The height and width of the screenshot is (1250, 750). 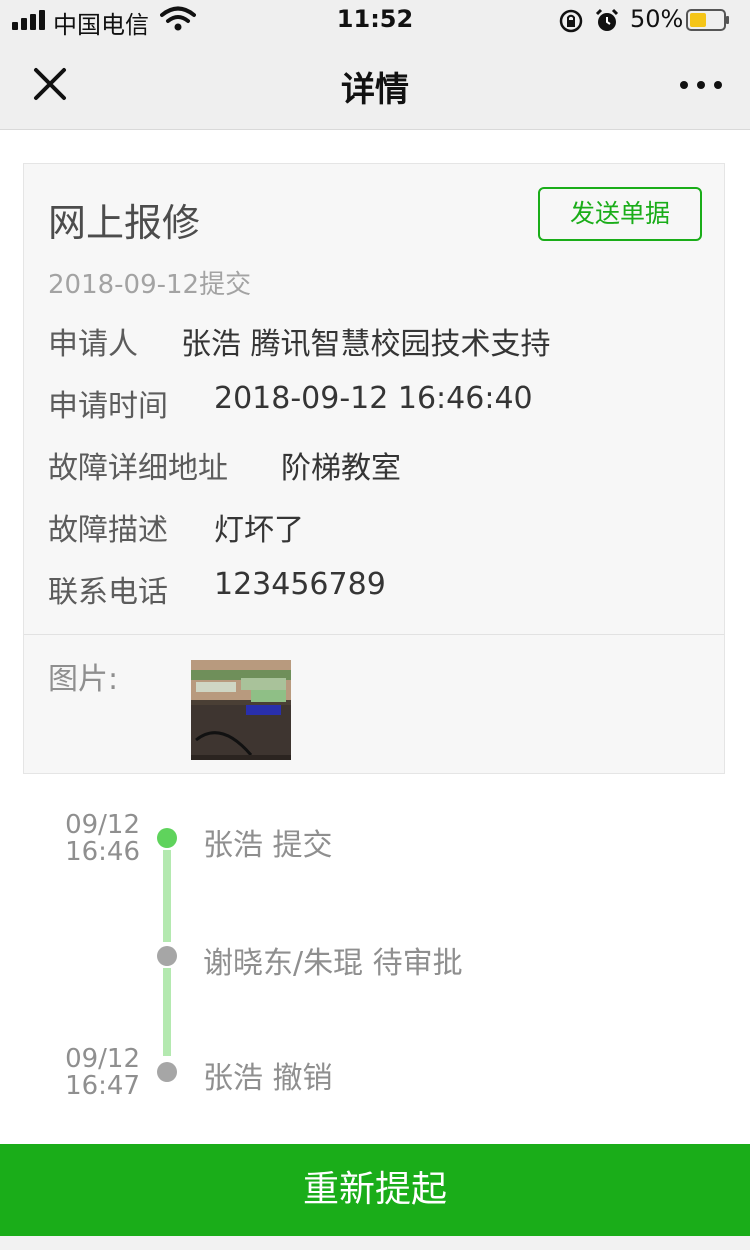 I want to click on timeline-event: 谢晓东/朱琨 待审批, so click(x=333, y=963).